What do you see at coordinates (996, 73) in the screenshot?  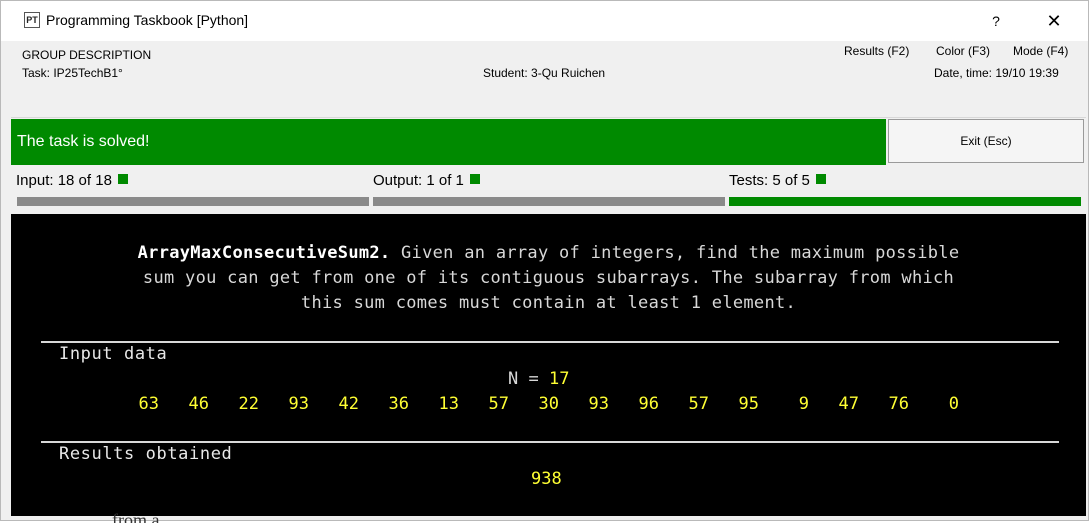 I see `datetime-label: Date, time: 19/10 19:39` at bounding box center [996, 73].